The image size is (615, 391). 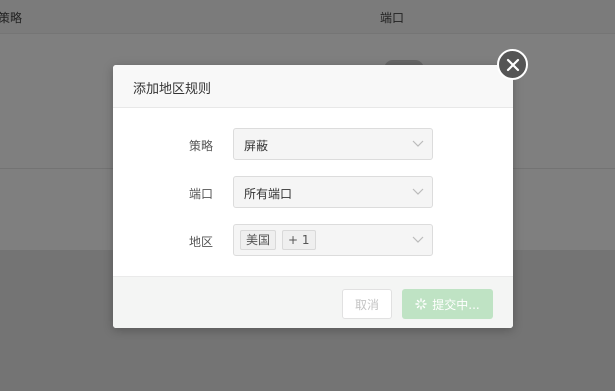 I want to click on form-row-region: 地区 美国 + 1, so click(x=313, y=240).